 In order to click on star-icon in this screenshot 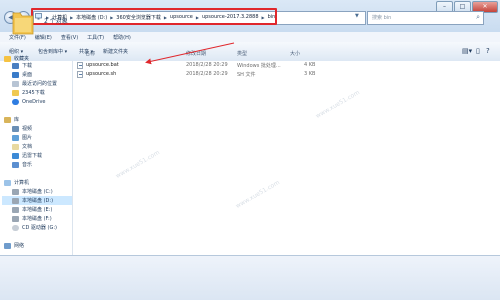, I will do `click(7, 58)`.